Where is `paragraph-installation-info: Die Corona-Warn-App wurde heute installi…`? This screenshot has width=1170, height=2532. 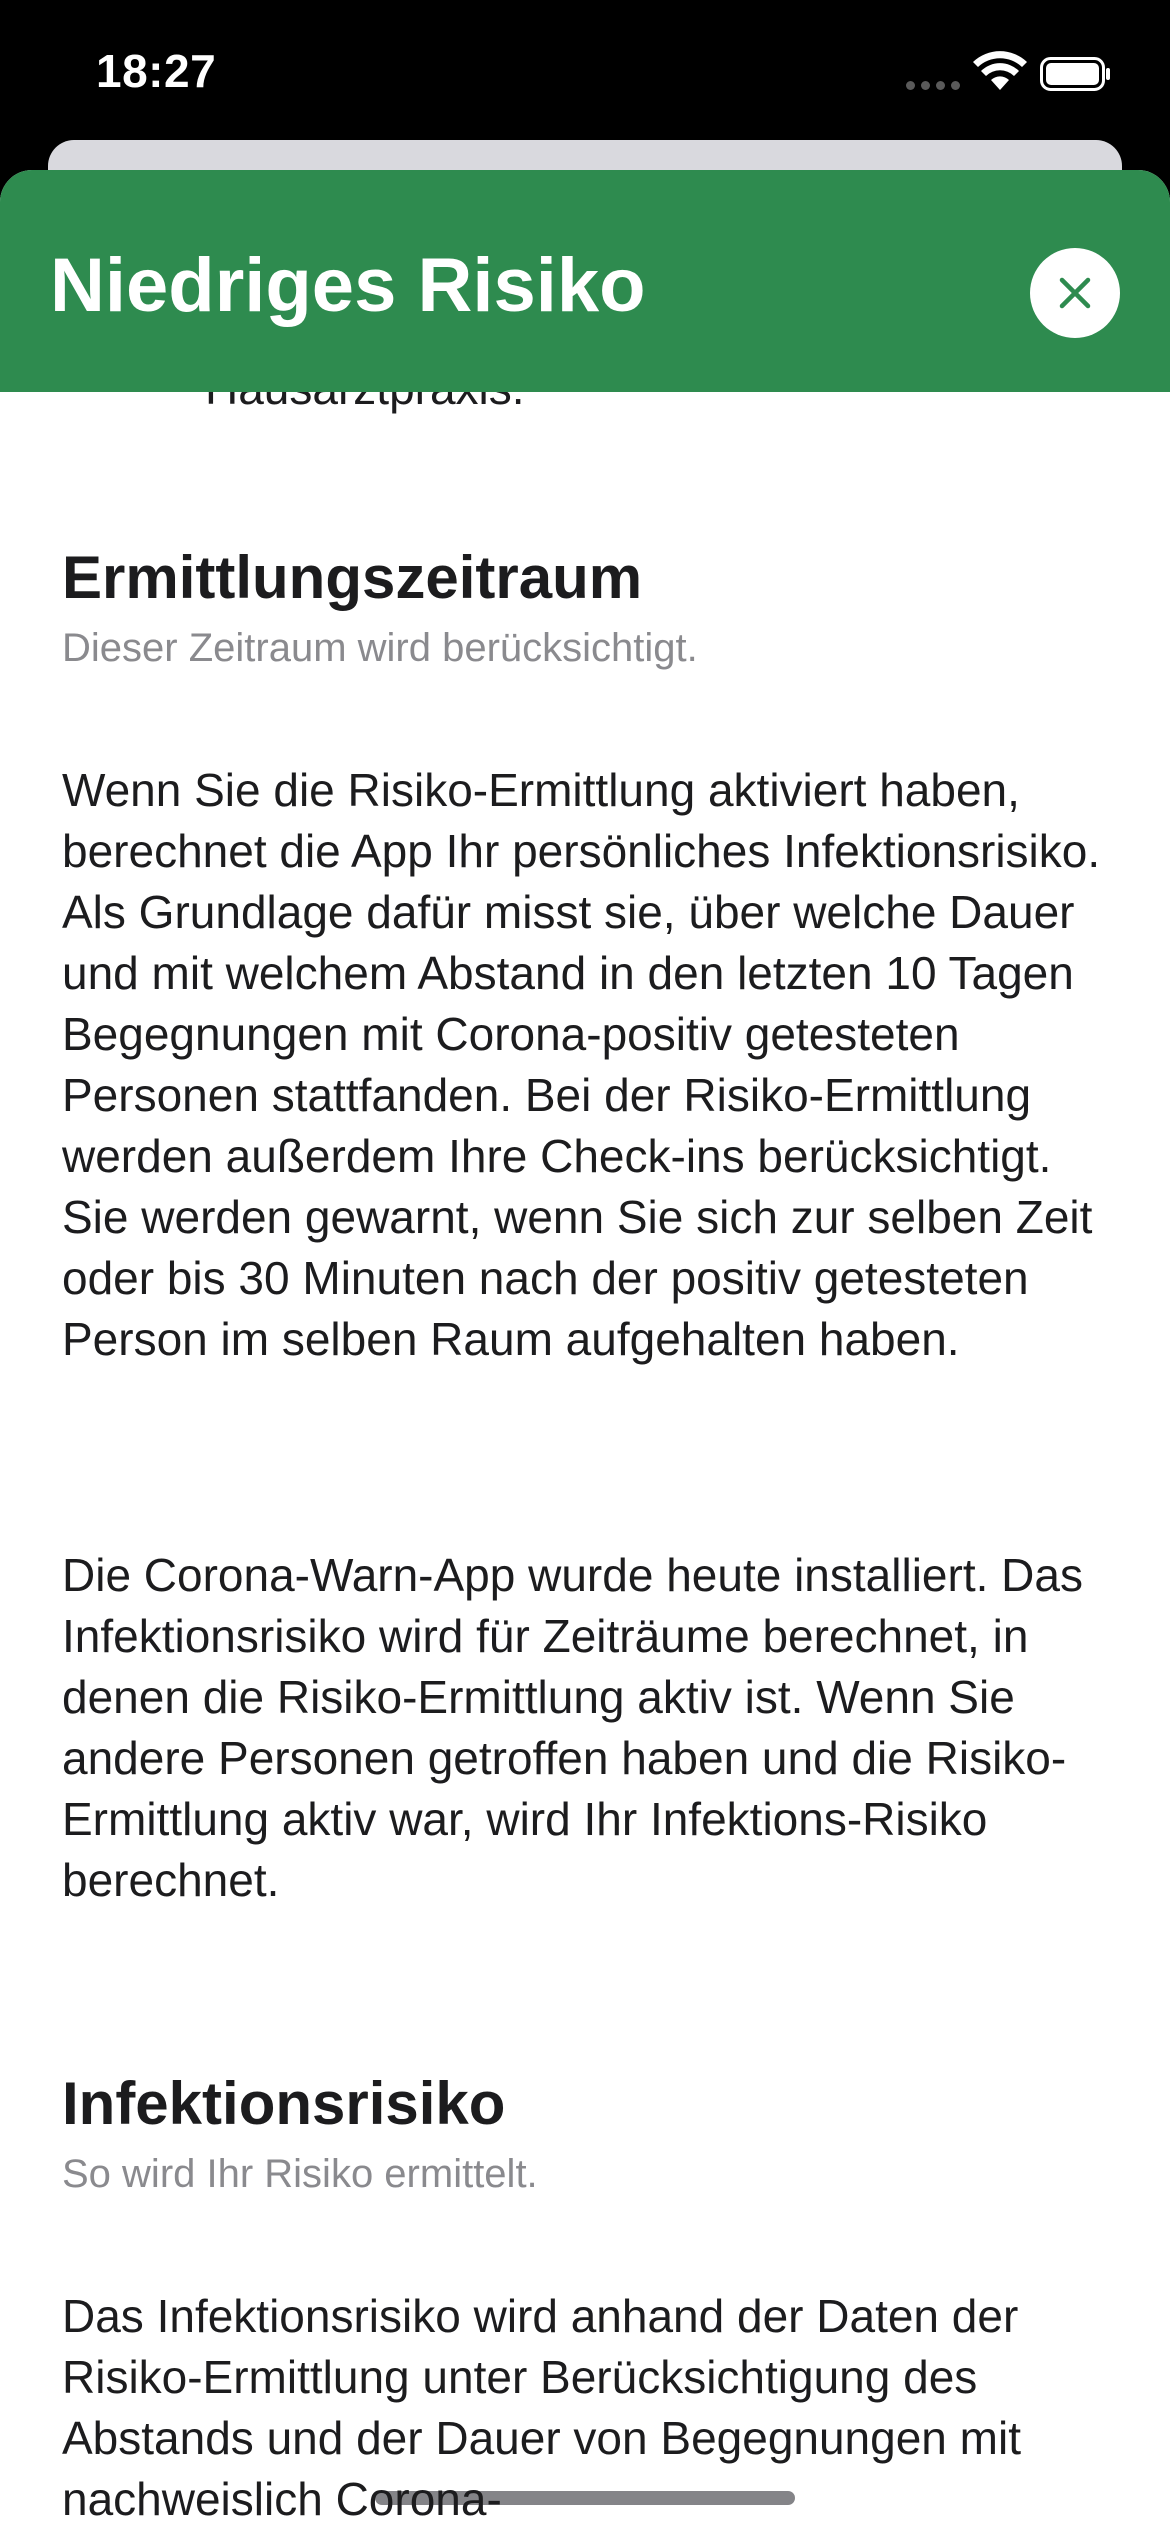 paragraph-installation-info: Die Corona-Warn-App wurde heute installi… is located at coordinates (572, 1727).